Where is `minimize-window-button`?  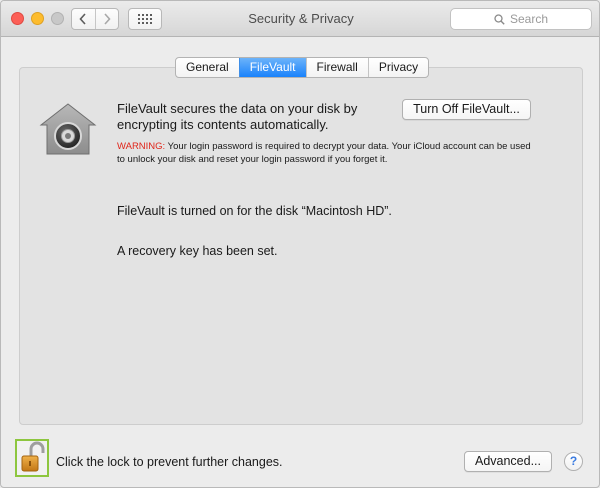 minimize-window-button is located at coordinates (37, 18).